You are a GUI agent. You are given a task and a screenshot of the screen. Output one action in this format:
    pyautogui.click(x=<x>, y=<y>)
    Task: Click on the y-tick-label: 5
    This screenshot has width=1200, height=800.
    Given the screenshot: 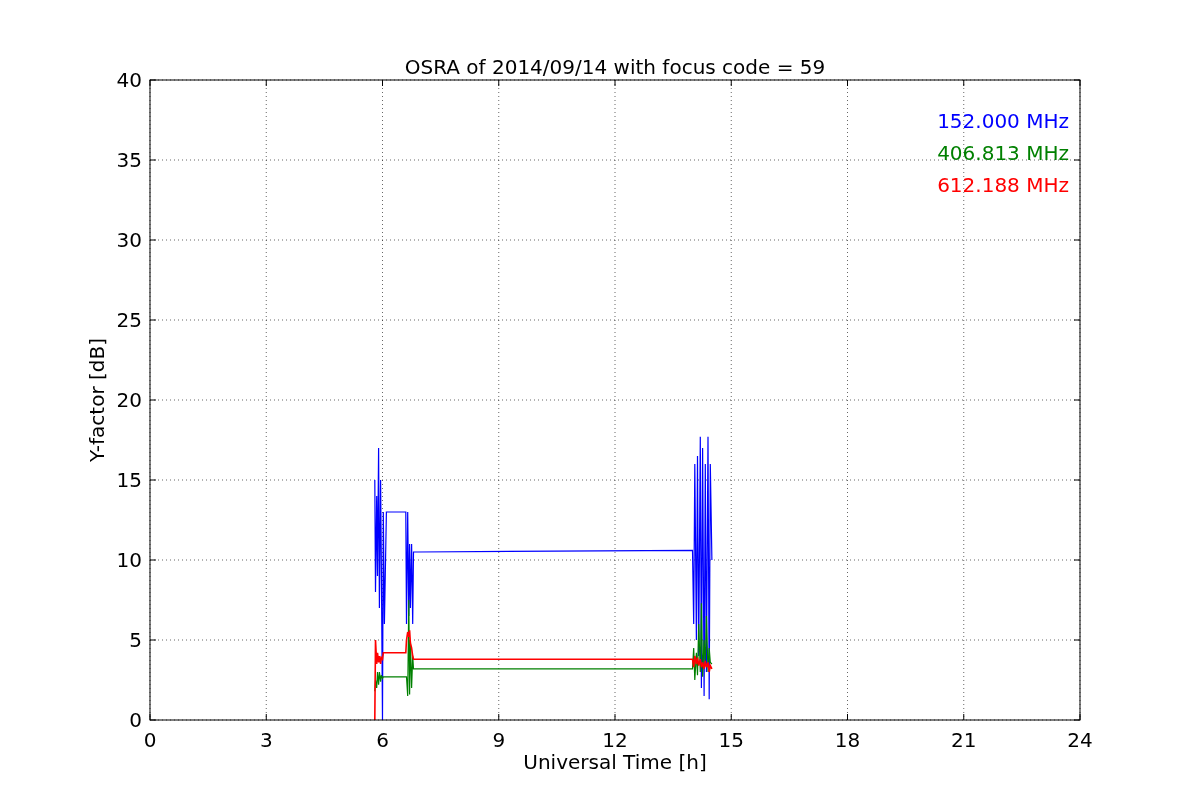 What is the action you would take?
    pyautogui.click(x=135, y=640)
    